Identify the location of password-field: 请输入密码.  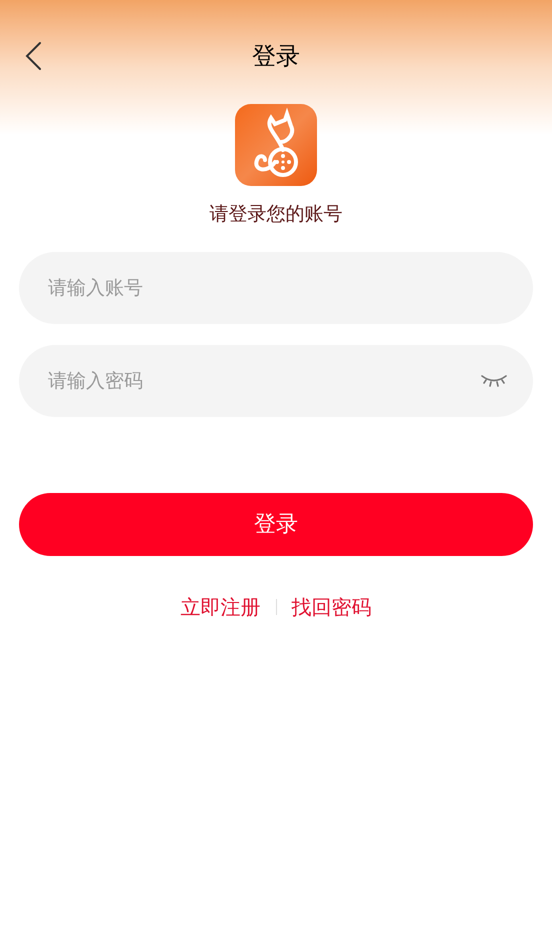
(276, 380).